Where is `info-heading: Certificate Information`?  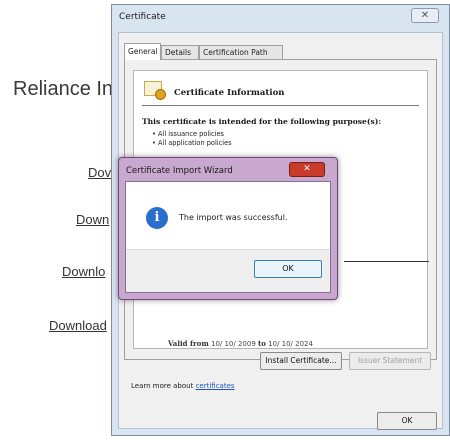
info-heading: Certificate Information is located at coordinates (229, 93).